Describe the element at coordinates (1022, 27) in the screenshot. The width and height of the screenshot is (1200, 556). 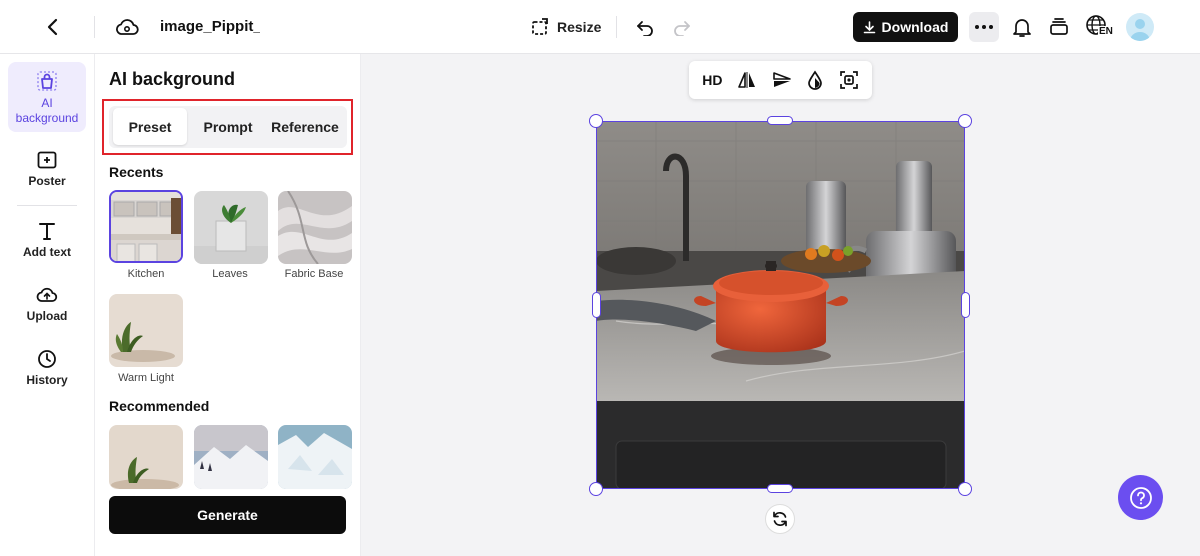
I see `bell-icon` at that location.